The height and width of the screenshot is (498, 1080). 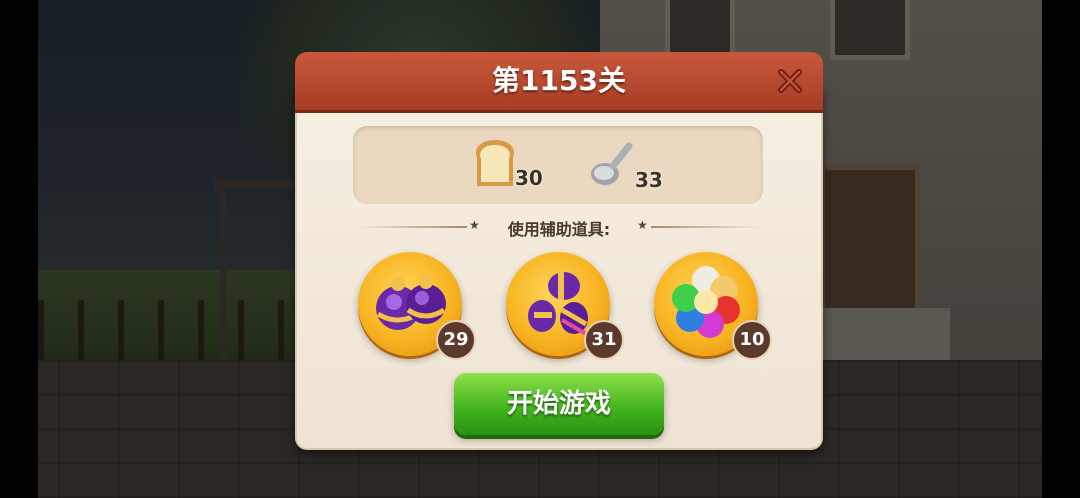 I want to click on close-icon, so click(x=790, y=81).